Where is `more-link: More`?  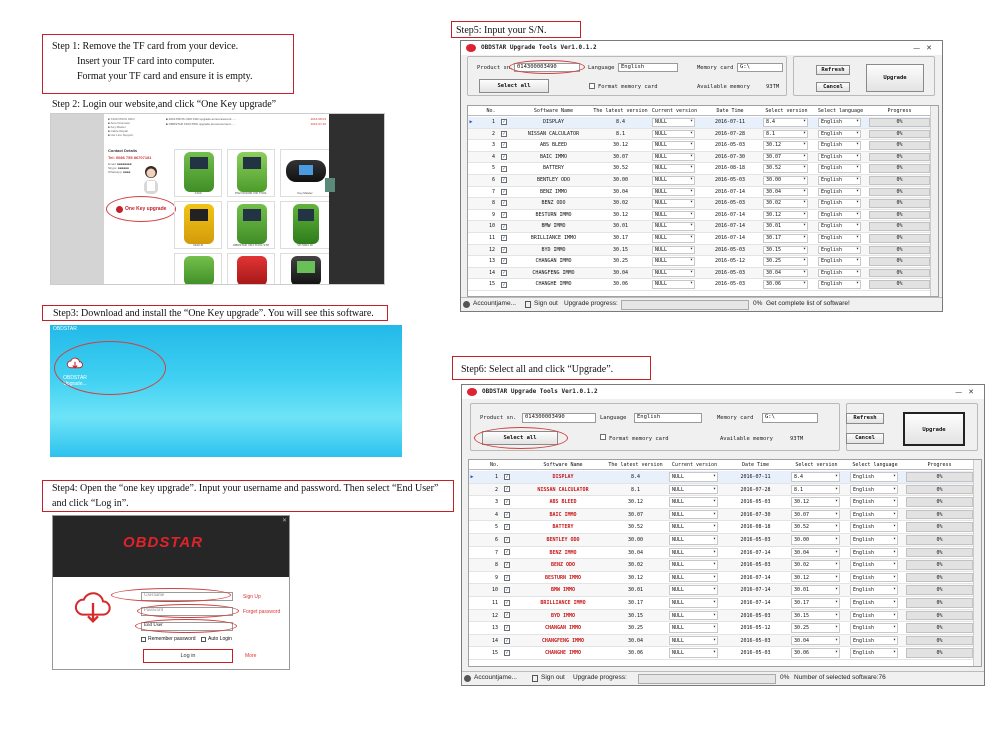 more-link: More is located at coordinates (250, 656).